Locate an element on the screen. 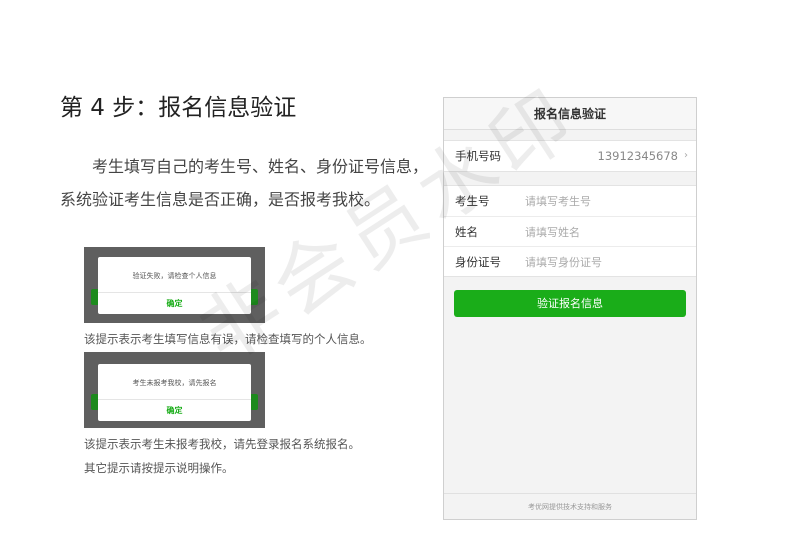 The image size is (793, 559). example-screenshot-validation-failed: 验证失败，请检查个人信息 确定 is located at coordinates (174, 285).